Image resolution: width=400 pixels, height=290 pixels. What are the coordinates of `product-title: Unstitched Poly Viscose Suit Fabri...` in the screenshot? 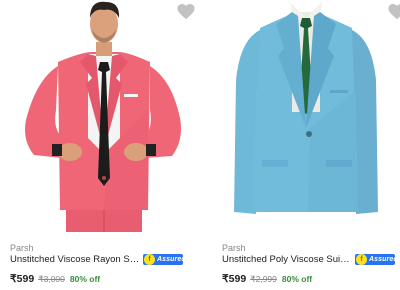 It's located at (287, 259).